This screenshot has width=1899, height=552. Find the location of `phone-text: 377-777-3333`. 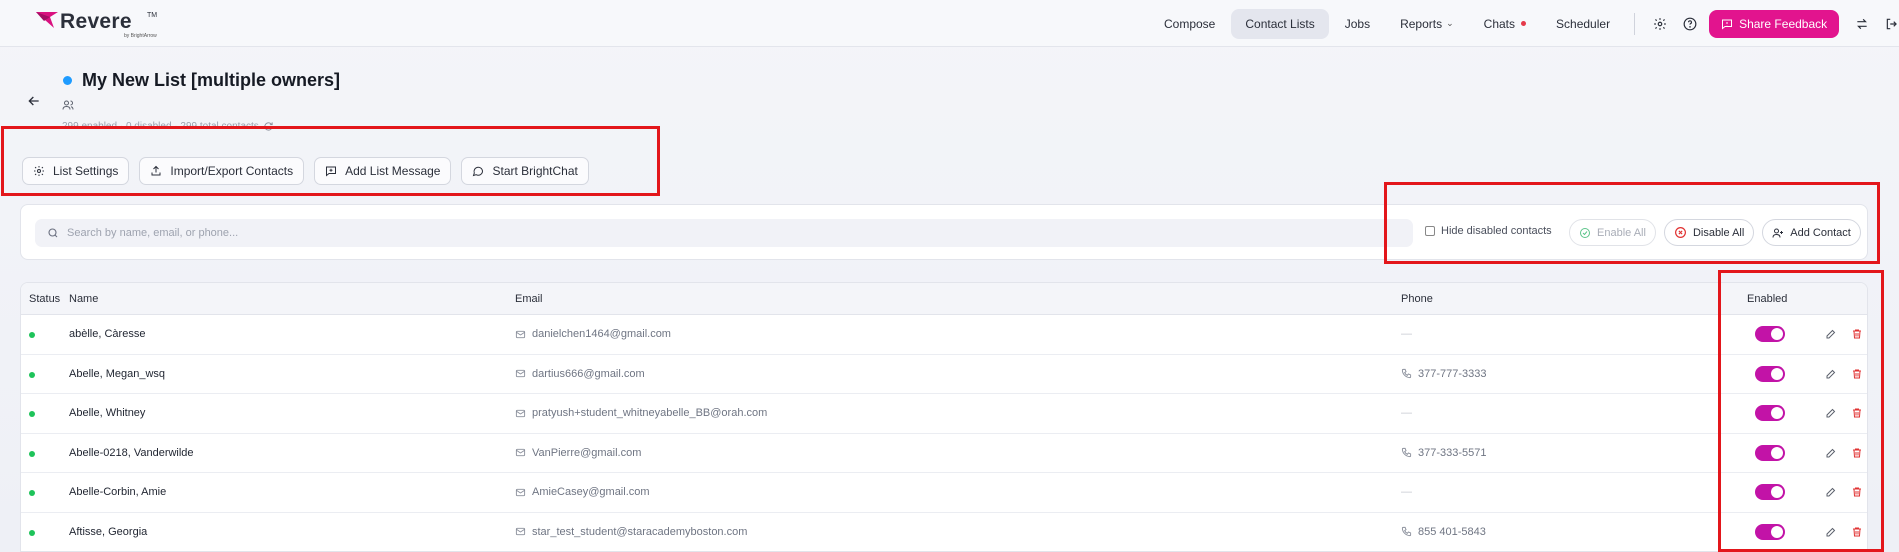

phone-text: 377-777-3333 is located at coordinates (1452, 373).